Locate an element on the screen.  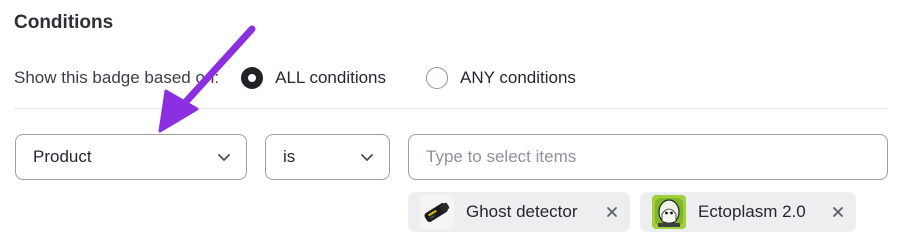
selected-item-tag: Ghost detector is located at coordinates (519, 212).